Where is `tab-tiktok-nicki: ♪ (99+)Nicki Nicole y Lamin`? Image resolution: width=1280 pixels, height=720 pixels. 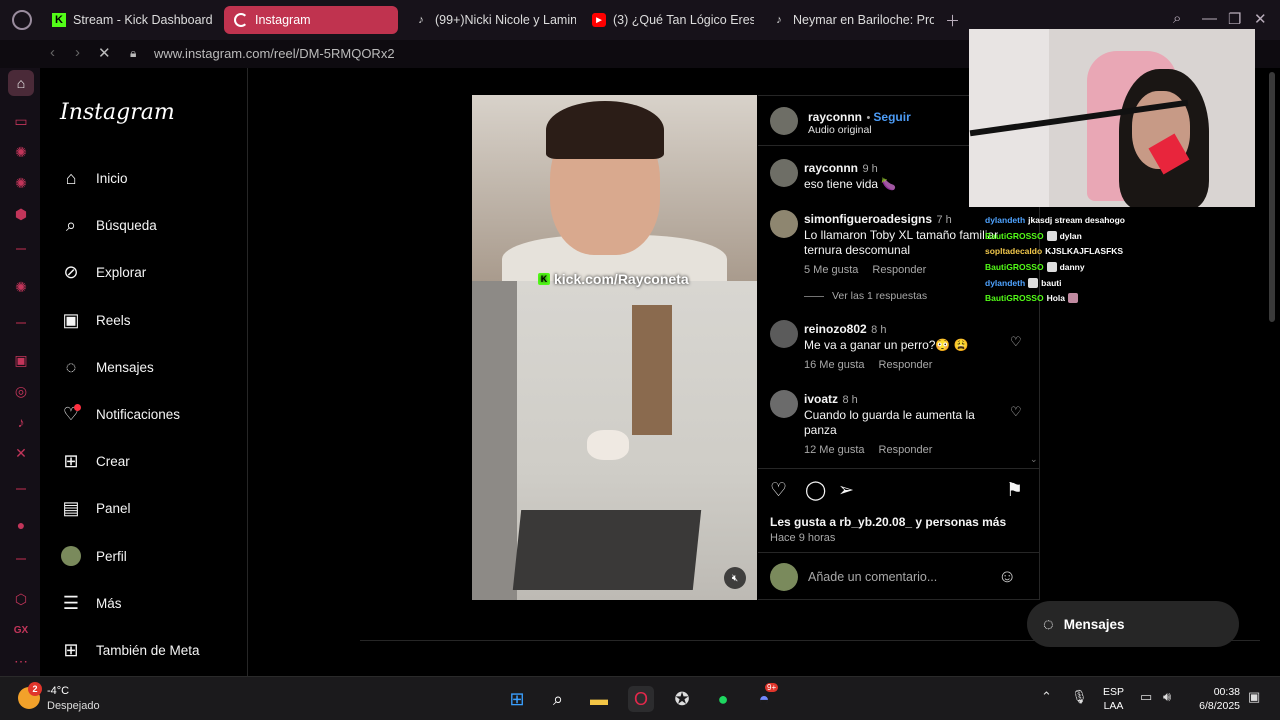 tab-tiktok-nicki: ♪ (99+)Nicki Nicole y Lamin is located at coordinates (490, 20).